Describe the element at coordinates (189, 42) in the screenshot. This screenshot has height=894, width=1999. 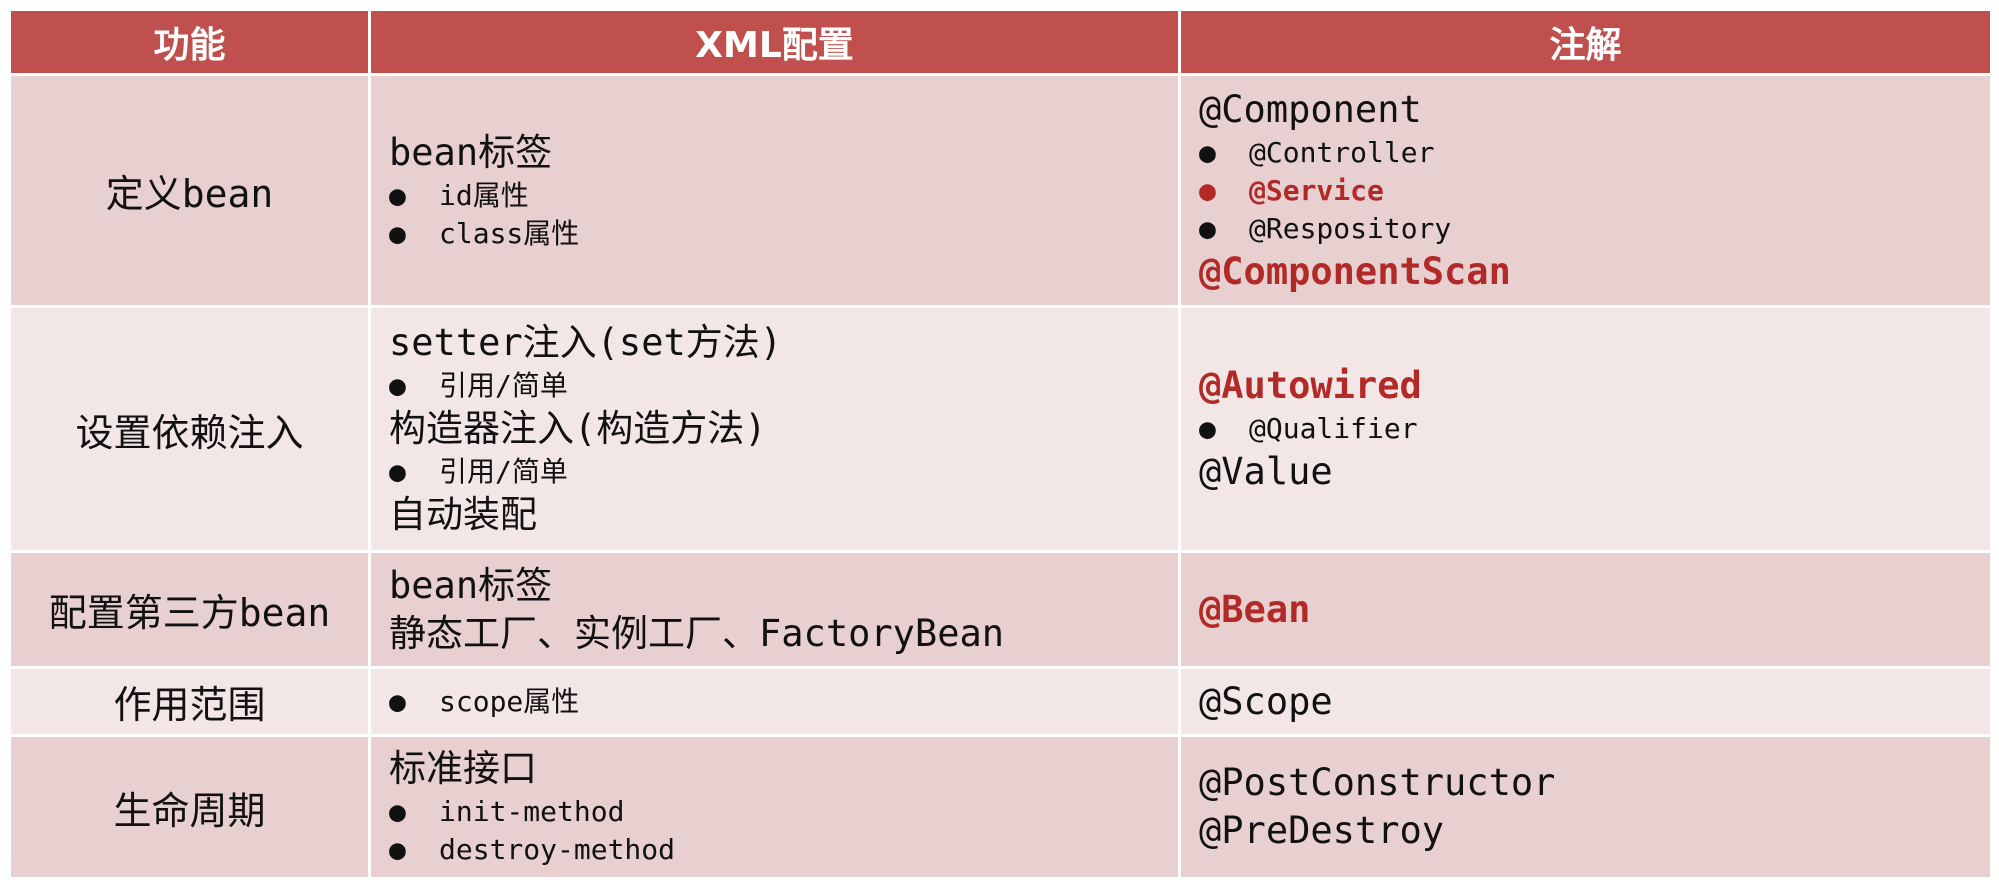
I see `header-feature: 功能` at that location.